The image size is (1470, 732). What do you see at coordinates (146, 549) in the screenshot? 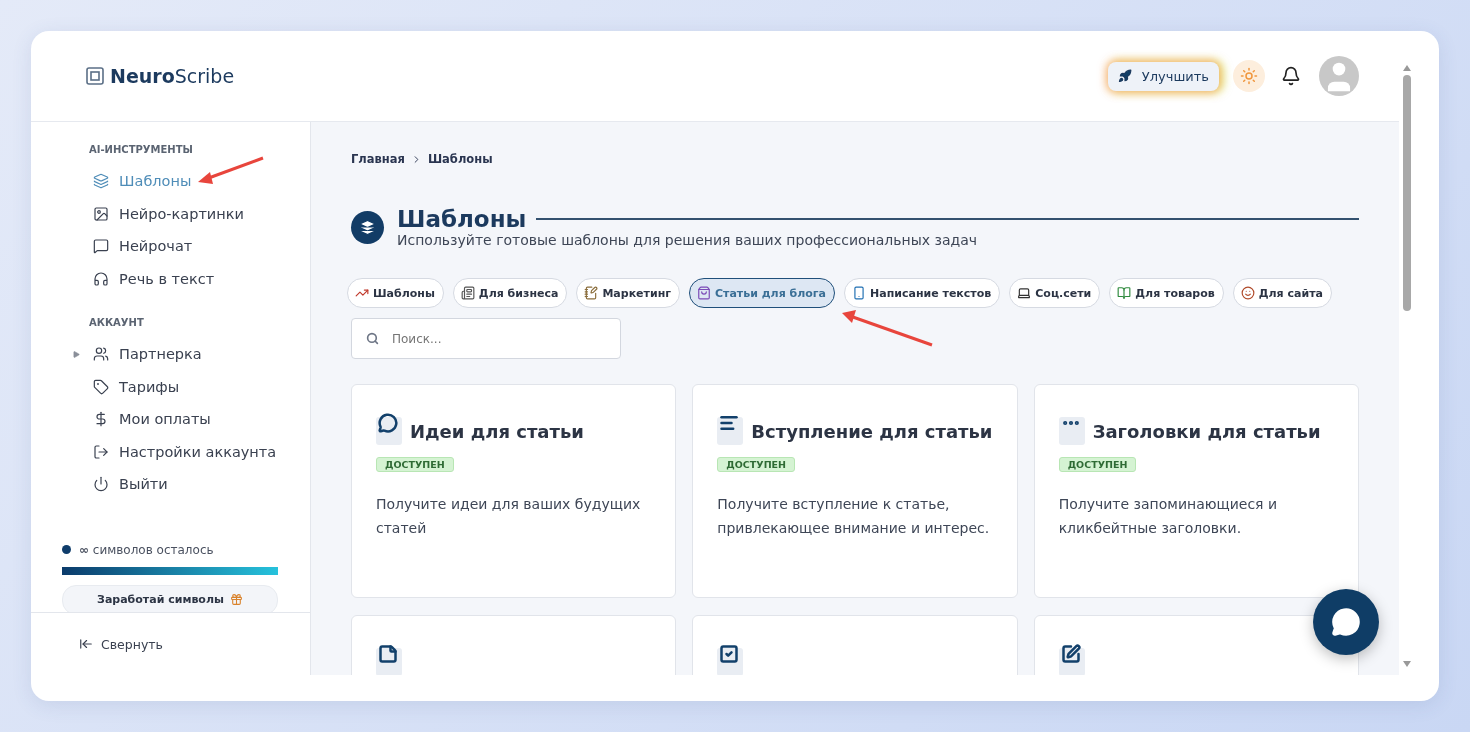
I see `credits-text: ∞ символов осталось` at bounding box center [146, 549].